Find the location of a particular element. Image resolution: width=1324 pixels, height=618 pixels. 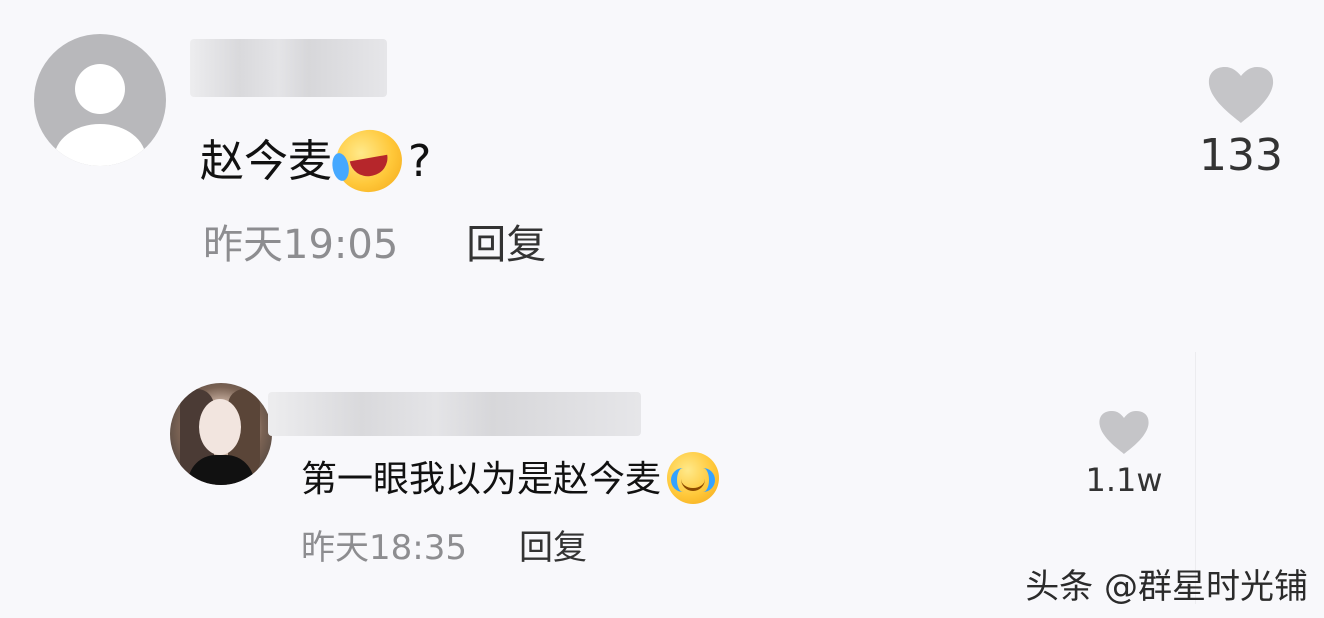

comment-meta: 昨天19:05 回复 is located at coordinates (374, 245).